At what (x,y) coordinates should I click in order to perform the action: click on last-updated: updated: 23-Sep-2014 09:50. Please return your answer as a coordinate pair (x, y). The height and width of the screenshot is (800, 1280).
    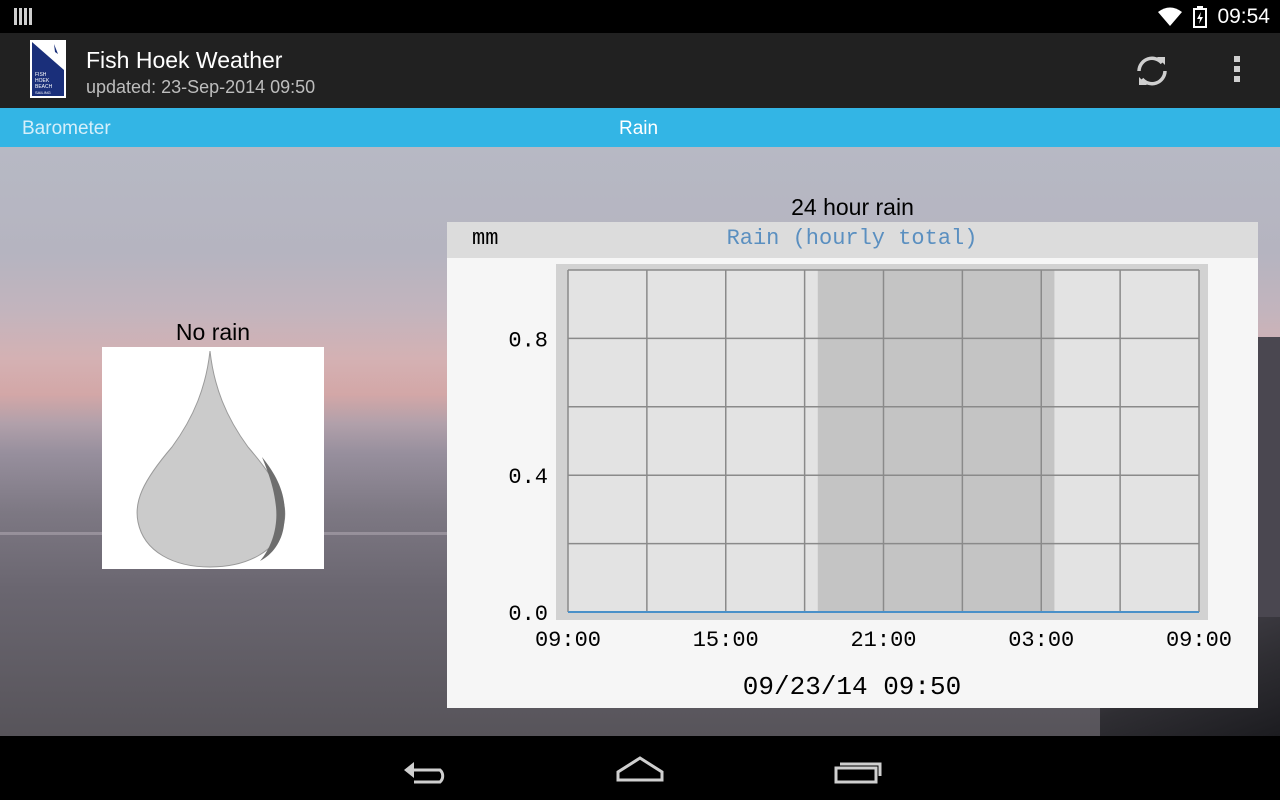
    Looking at the image, I should click on (201, 87).